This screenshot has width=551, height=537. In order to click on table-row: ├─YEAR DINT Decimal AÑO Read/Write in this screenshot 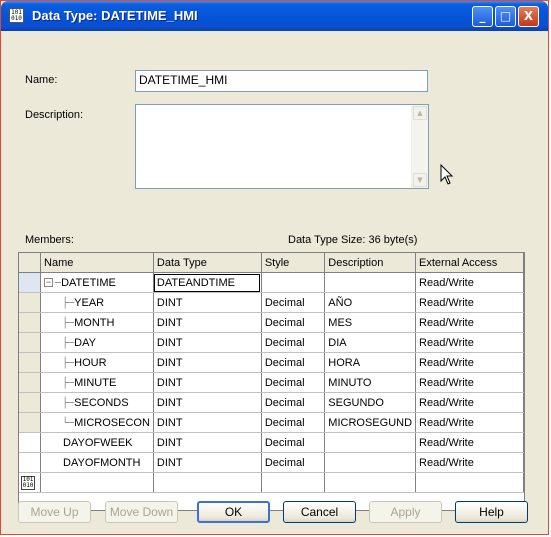, I will do `click(271, 302)`.